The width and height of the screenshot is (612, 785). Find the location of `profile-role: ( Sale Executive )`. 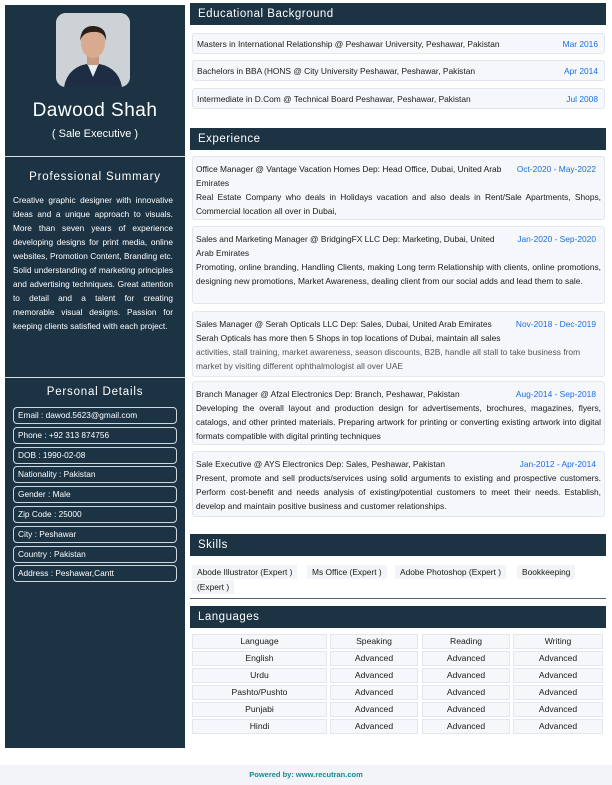

profile-role: ( Sale Executive ) is located at coordinates (95, 134).